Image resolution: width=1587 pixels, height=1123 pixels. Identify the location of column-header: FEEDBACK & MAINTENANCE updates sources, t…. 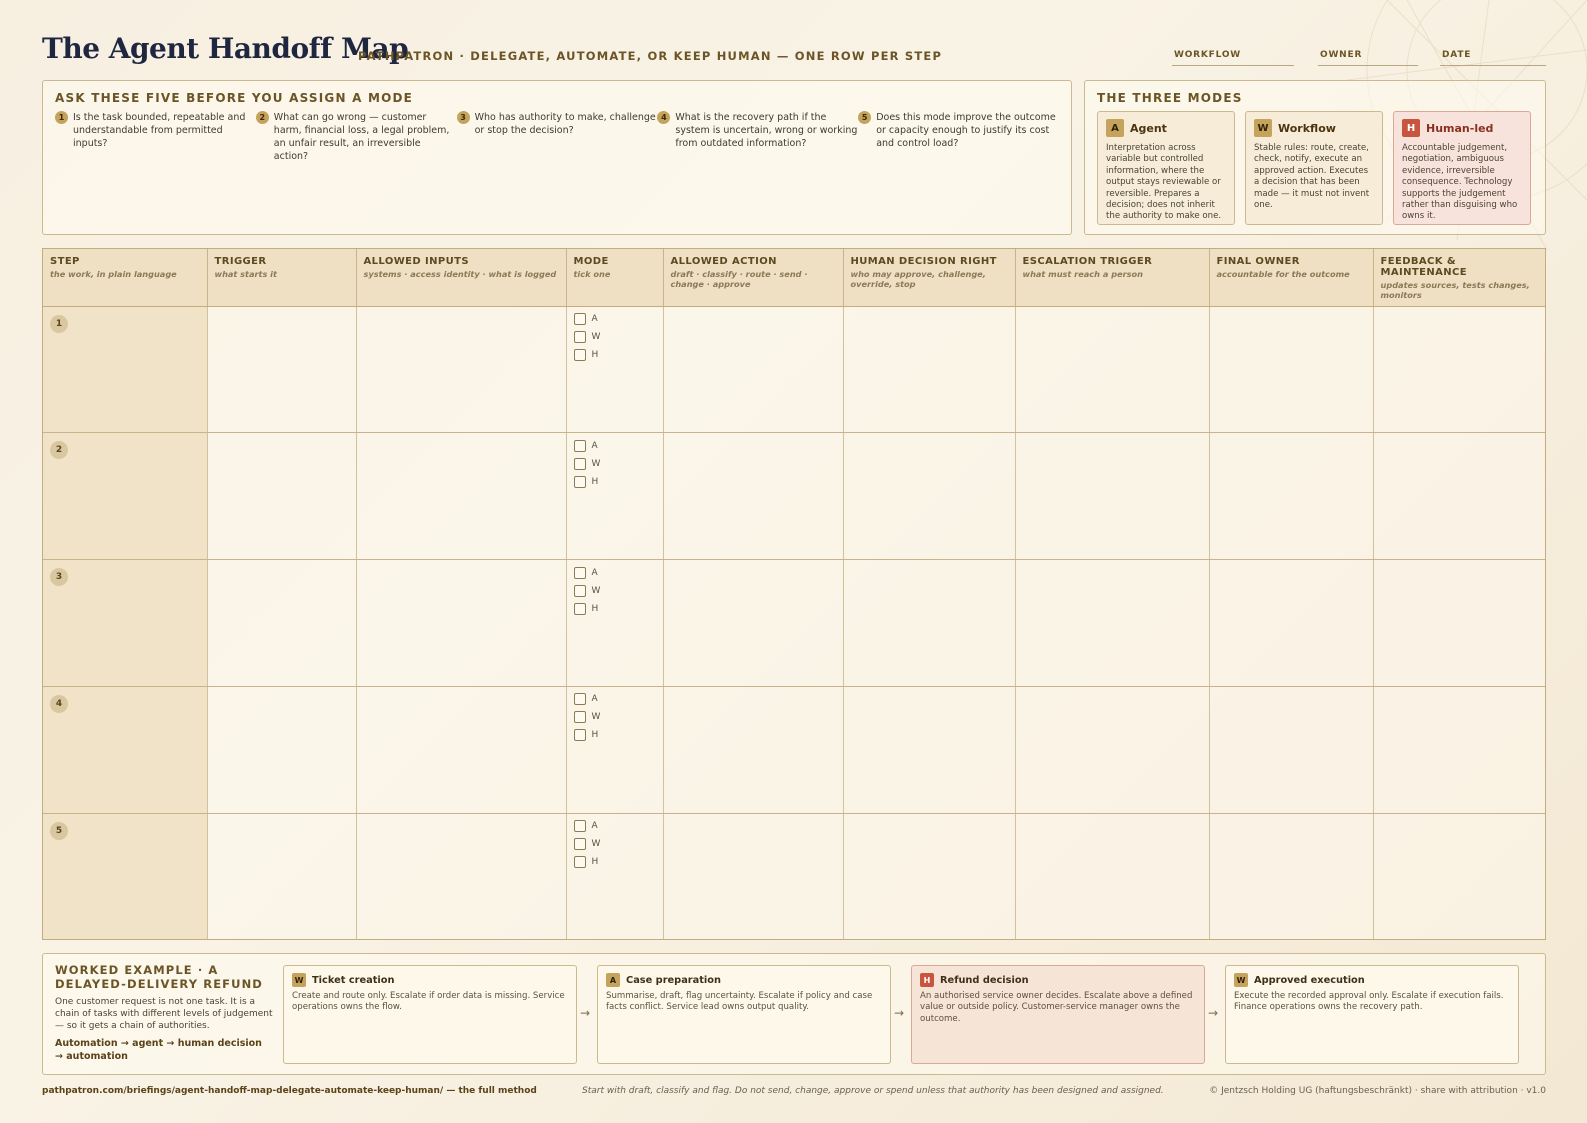
(1459, 278).